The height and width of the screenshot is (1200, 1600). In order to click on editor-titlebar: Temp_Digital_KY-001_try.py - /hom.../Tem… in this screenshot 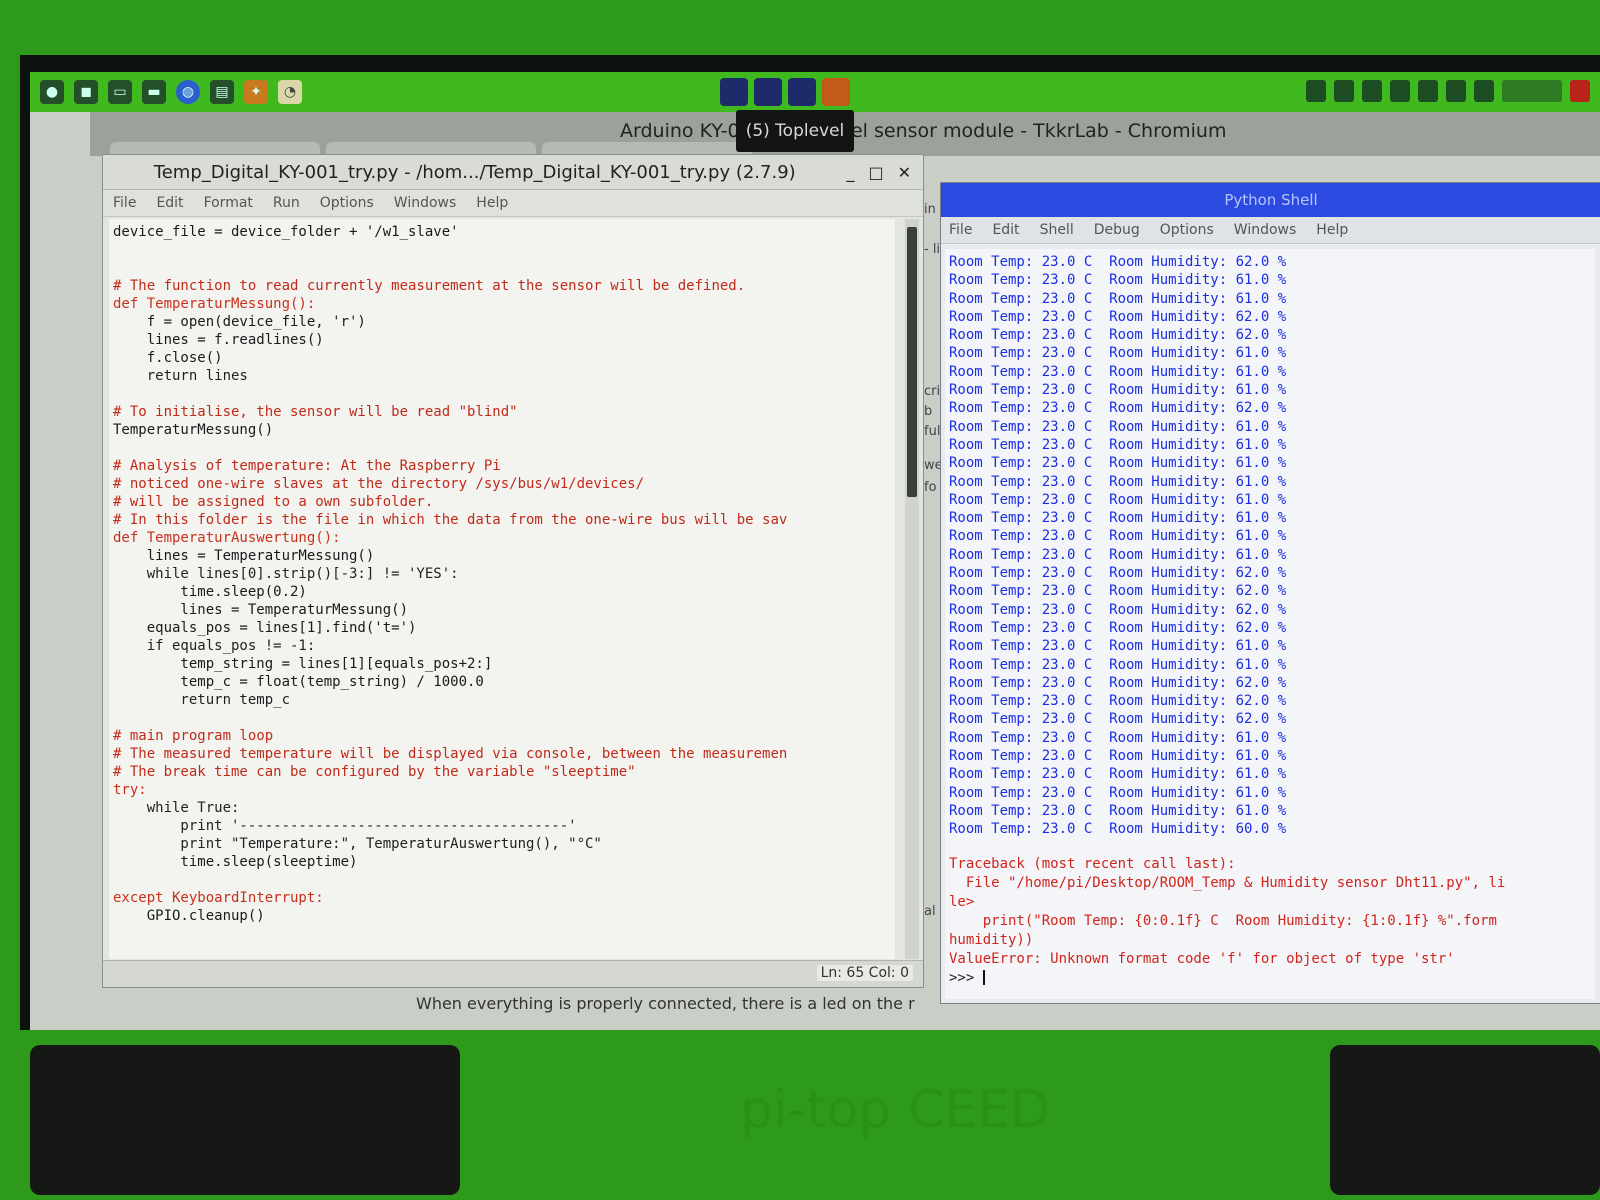, I will do `click(513, 172)`.